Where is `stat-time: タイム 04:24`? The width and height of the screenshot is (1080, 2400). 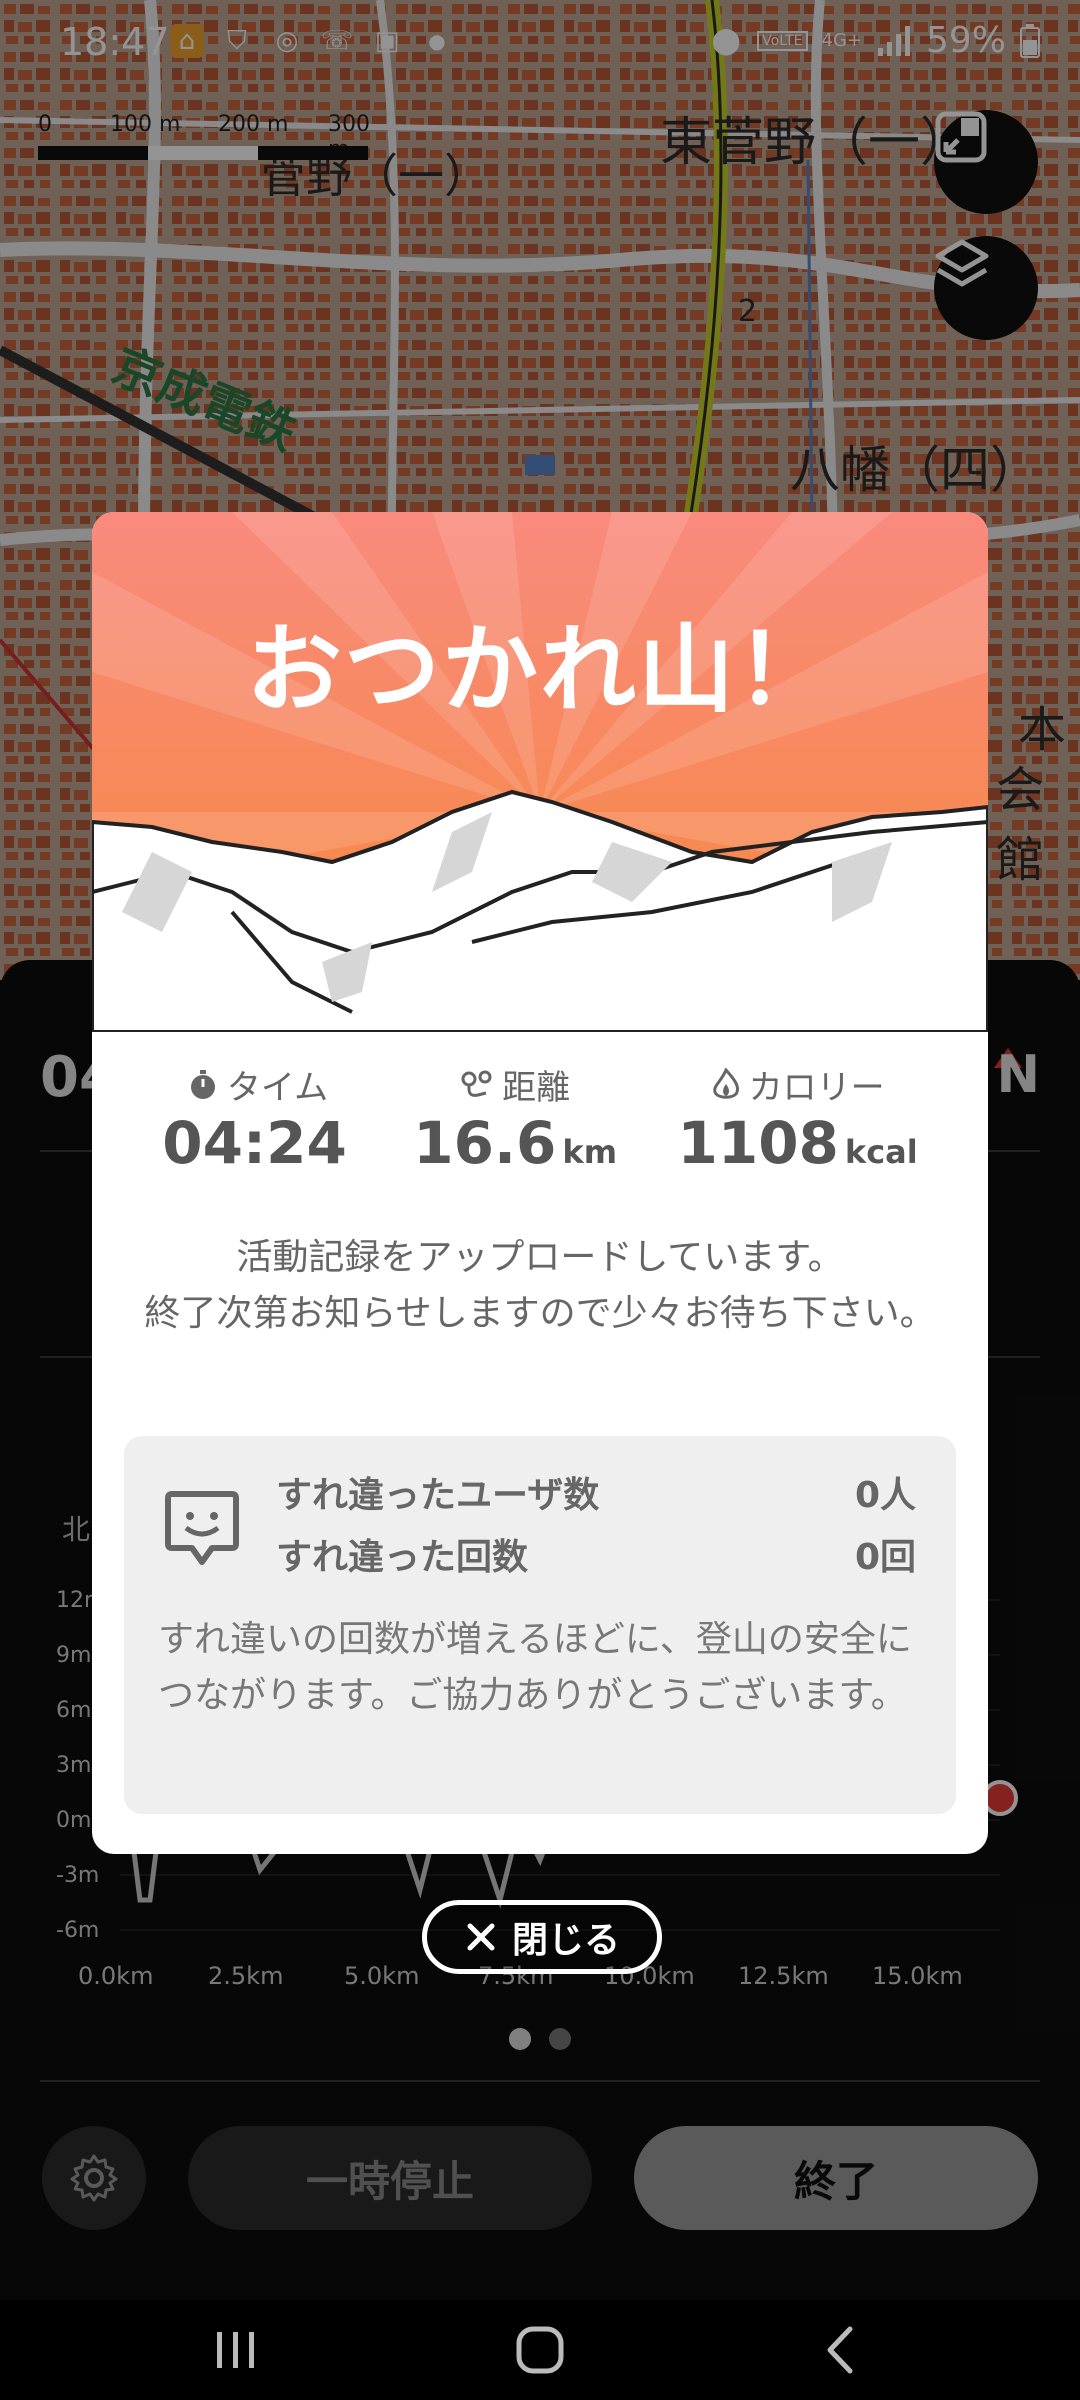 stat-time: タイム 04:24 is located at coordinates (257, 1118).